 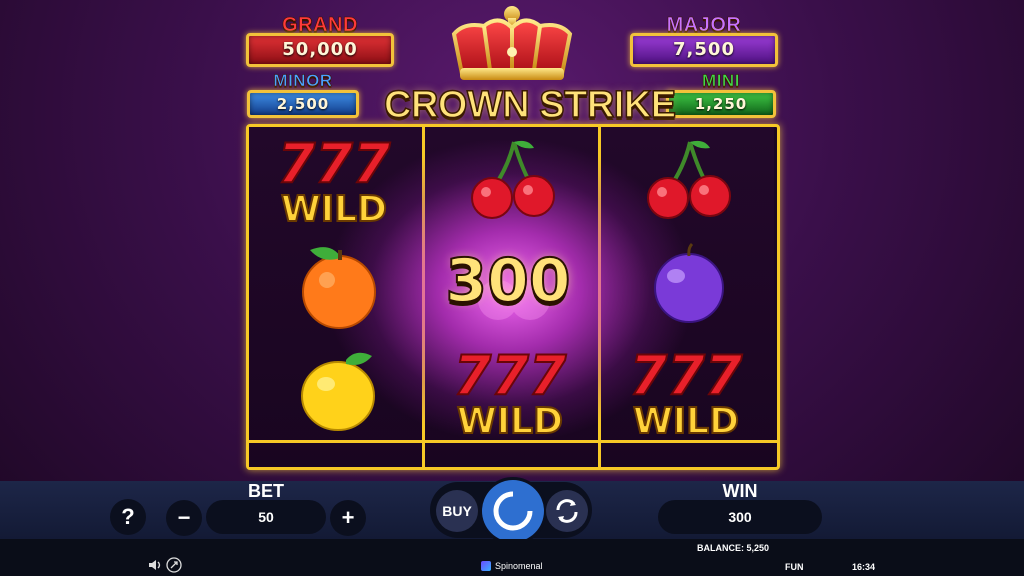 What do you see at coordinates (519, 566) in the screenshot?
I see `brand-name: Spinomenal` at bounding box center [519, 566].